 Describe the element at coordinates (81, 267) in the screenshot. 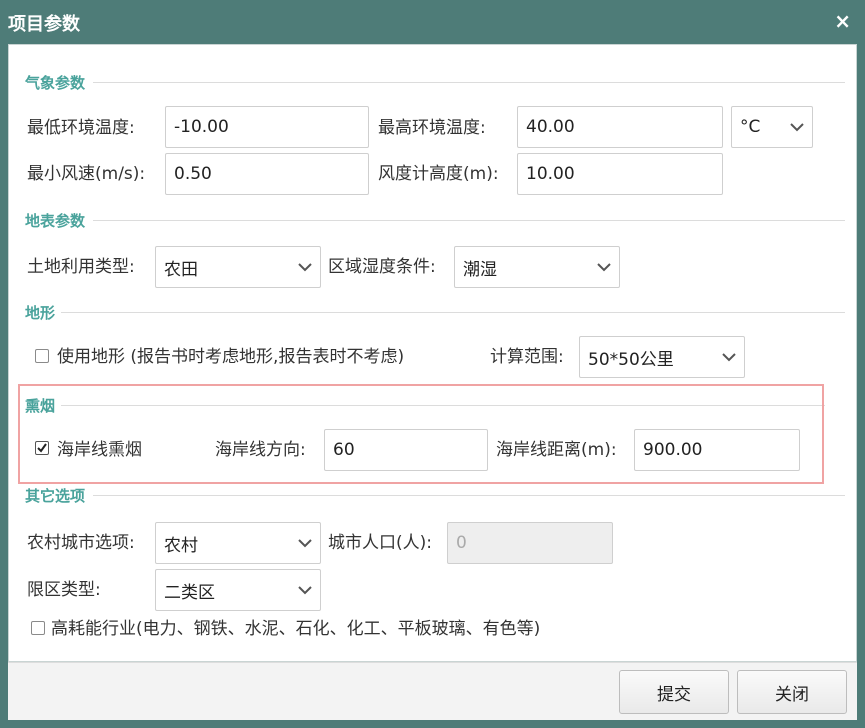

I see `land-use-label: 土地利用类型:` at that location.